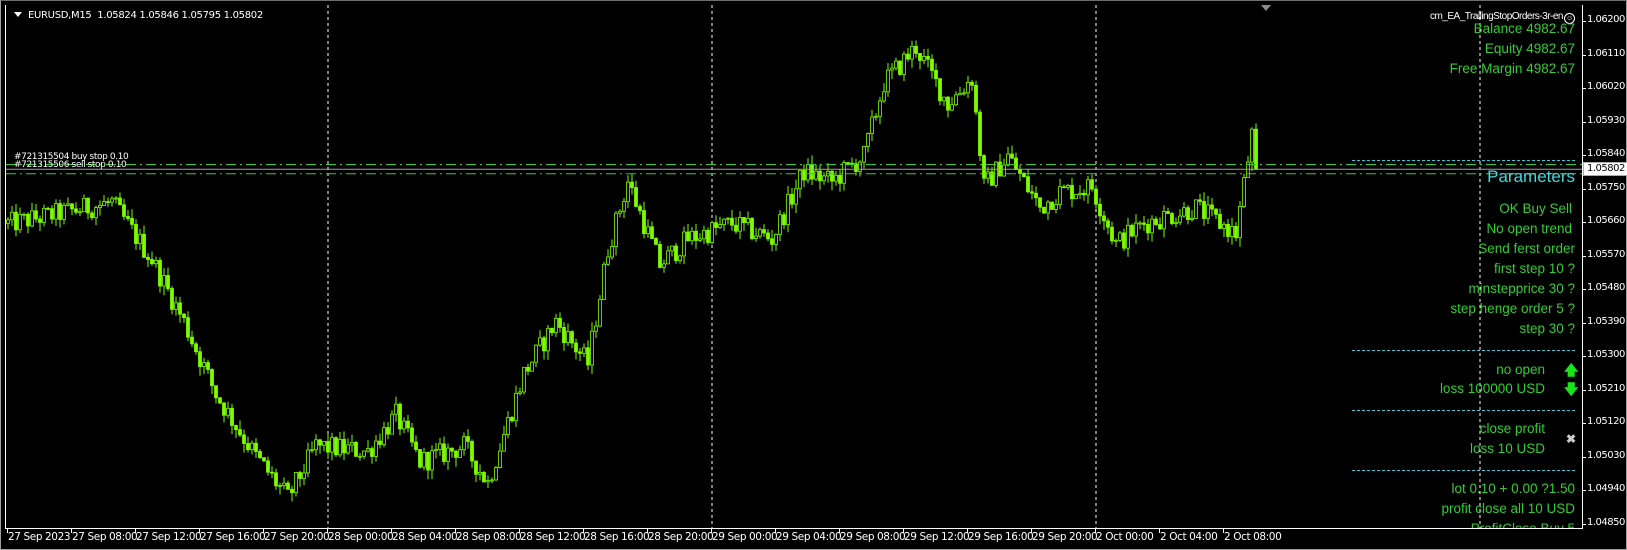 This screenshot has width=1627, height=550. What do you see at coordinates (937, 537) in the screenshot?
I see `time-axis-label: 29 Sep 12:00` at bounding box center [937, 537].